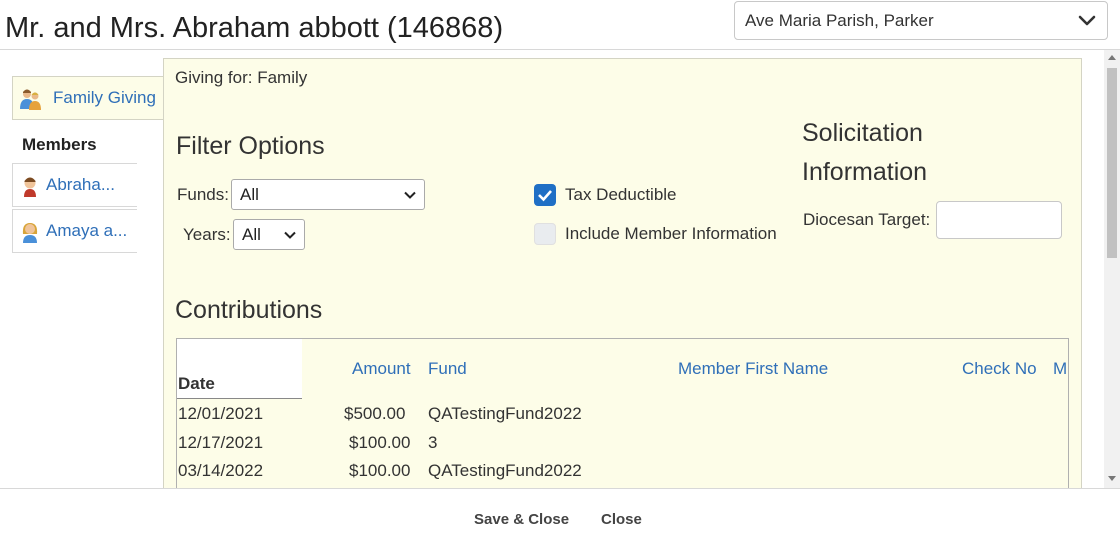 This screenshot has width=1120, height=545. What do you see at coordinates (433, 442) in the screenshot?
I see `cell-fund: 3` at bounding box center [433, 442].